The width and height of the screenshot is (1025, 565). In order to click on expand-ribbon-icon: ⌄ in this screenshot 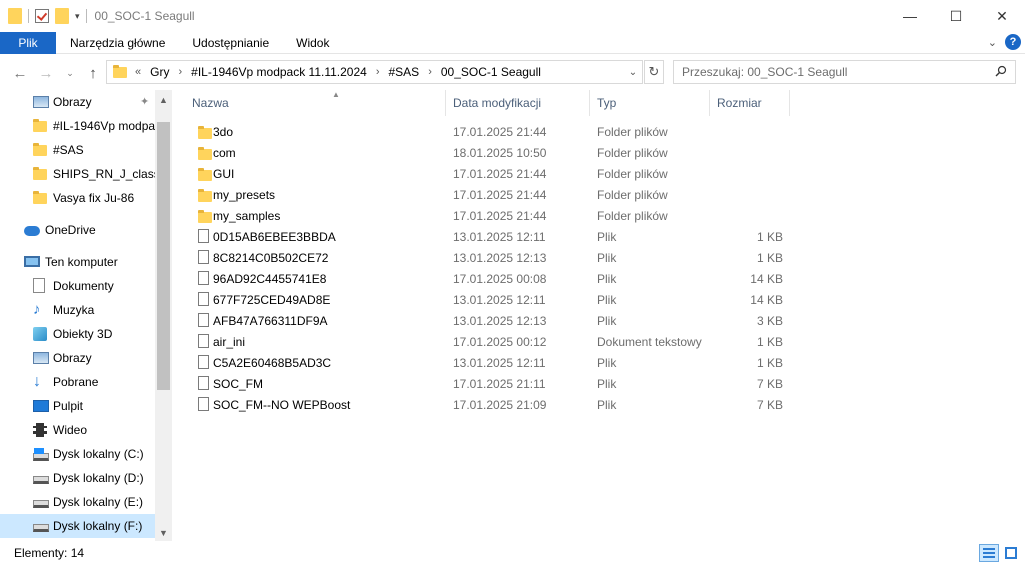, I will do `click(992, 42)`.